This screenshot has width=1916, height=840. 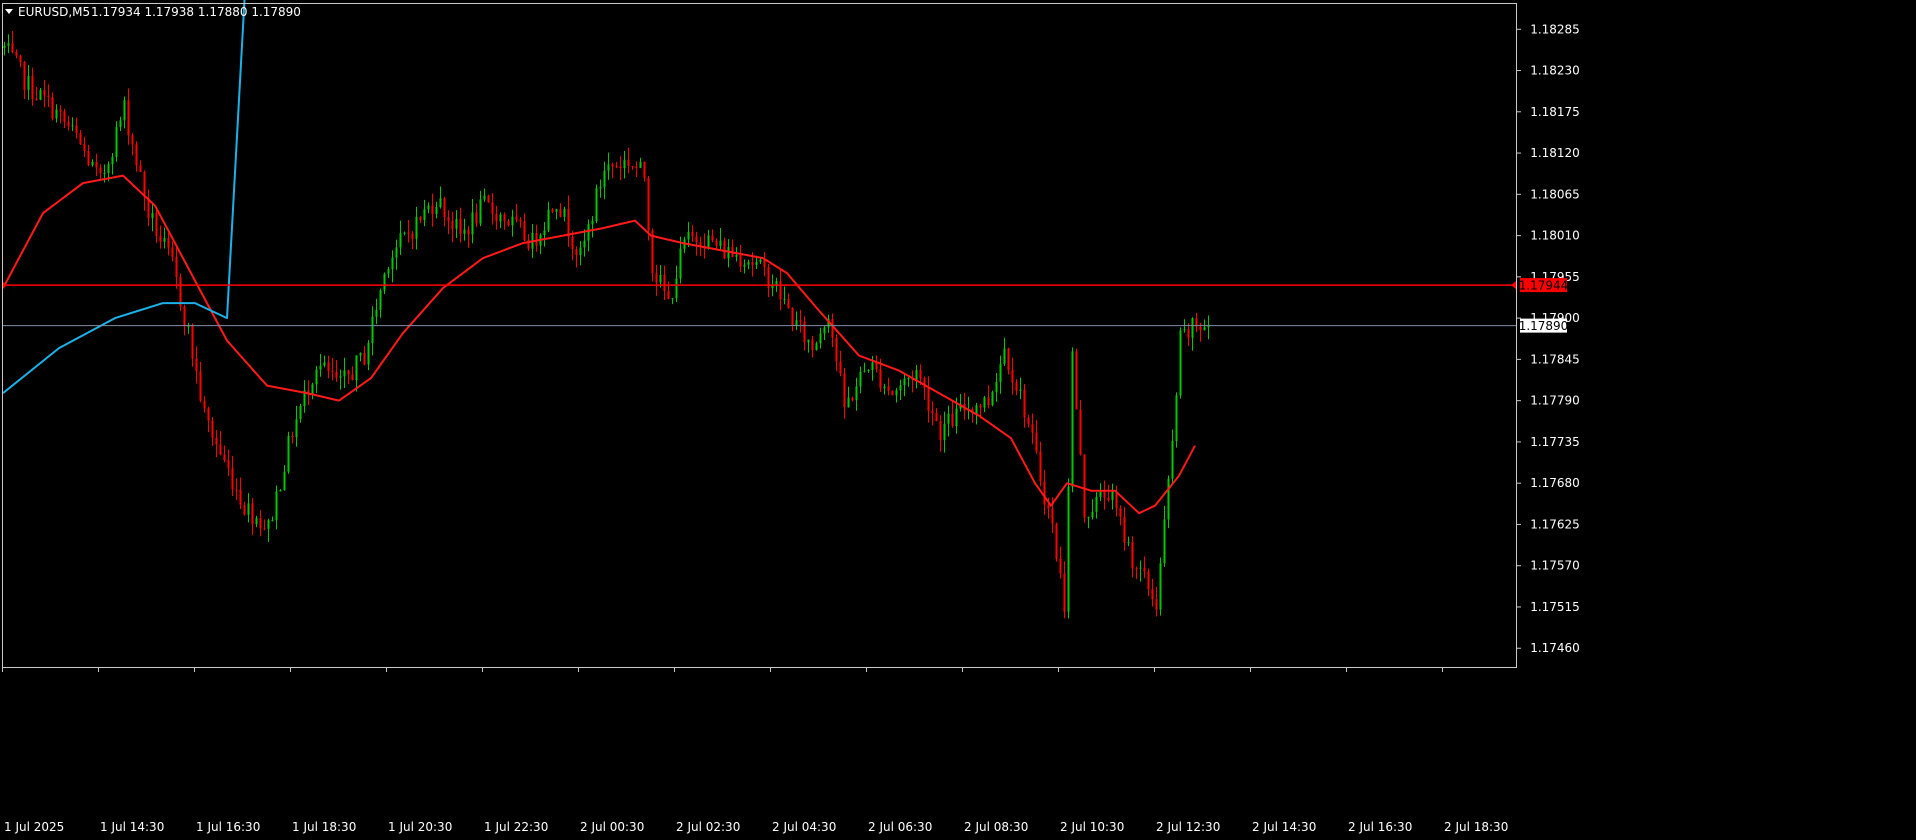 What do you see at coordinates (420, 827) in the screenshot?
I see `time-tick-label: 1 Jul 20:30` at bounding box center [420, 827].